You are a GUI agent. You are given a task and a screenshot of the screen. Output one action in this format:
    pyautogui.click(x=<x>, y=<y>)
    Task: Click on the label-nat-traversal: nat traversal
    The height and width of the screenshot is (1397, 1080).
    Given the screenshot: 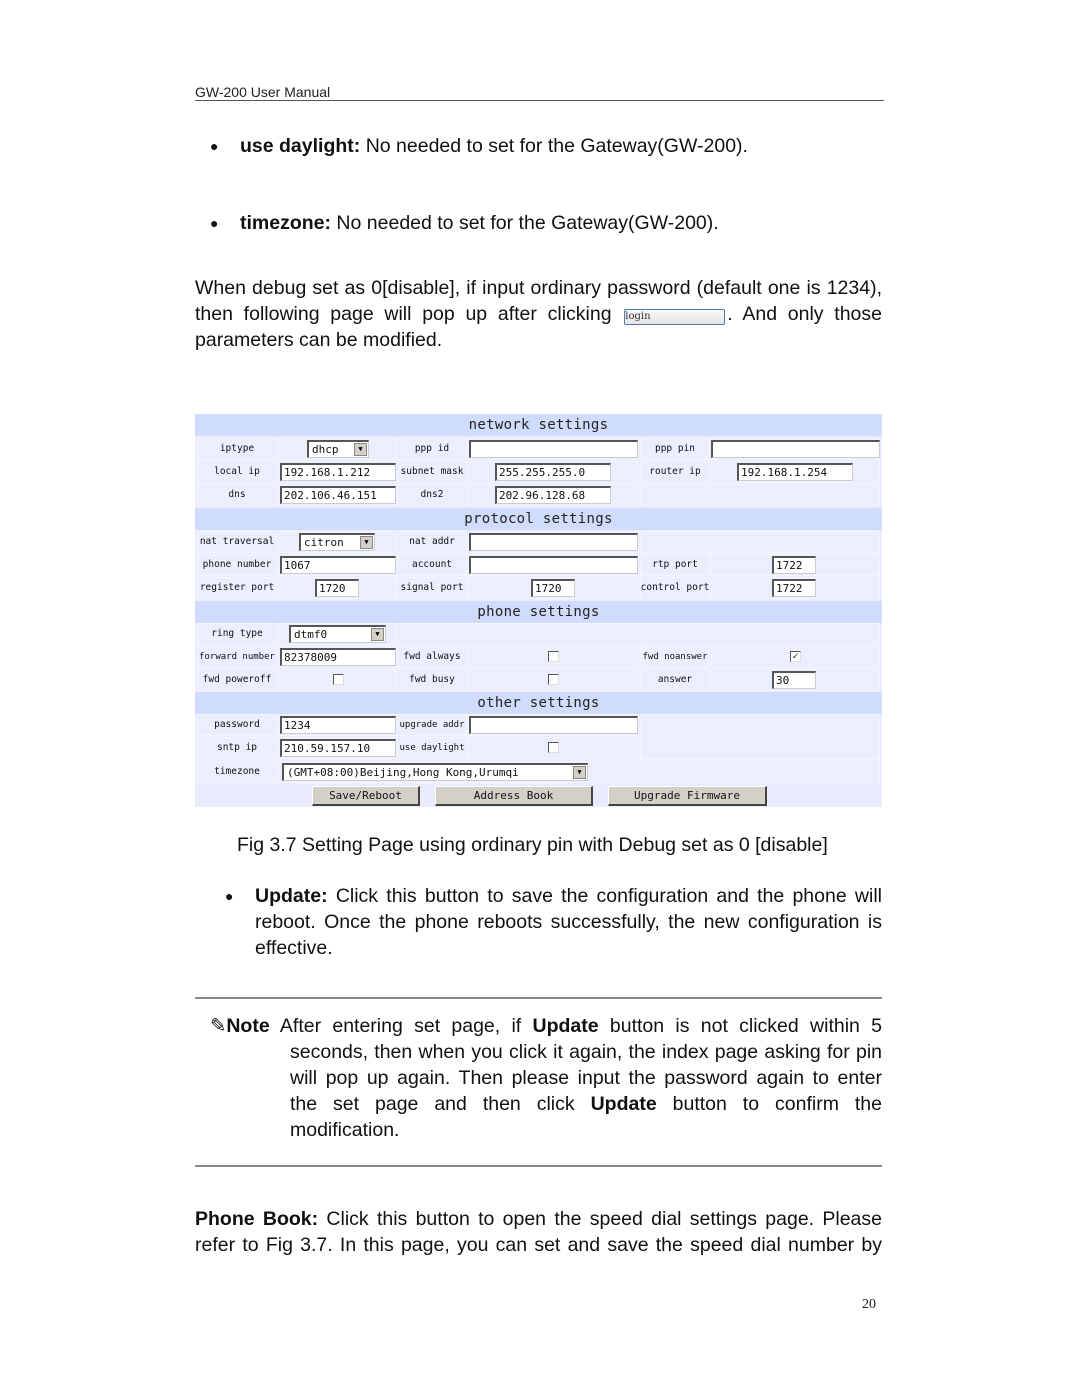 What is the action you would take?
    pyautogui.click(x=237, y=541)
    